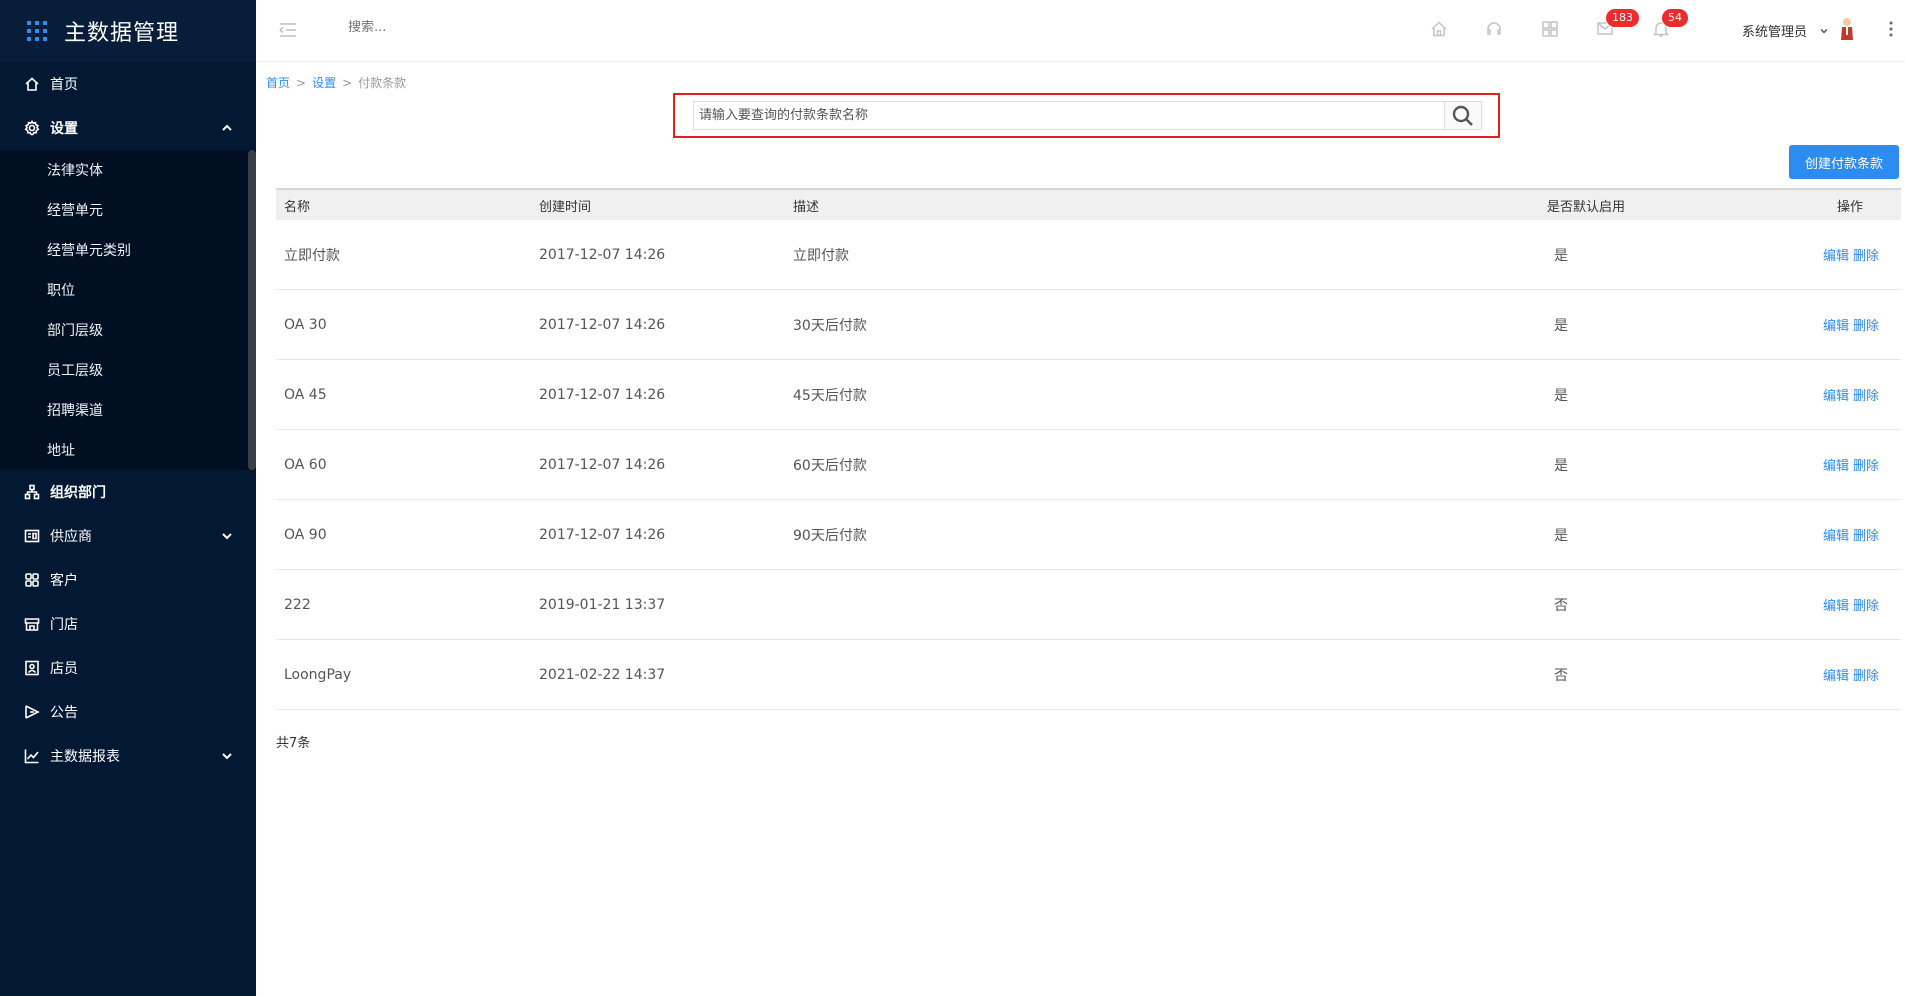 This screenshot has height=996, width=1905. Describe the element at coordinates (565, 207) in the screenshot. I see `column-header-created: 创建时间` at that location.